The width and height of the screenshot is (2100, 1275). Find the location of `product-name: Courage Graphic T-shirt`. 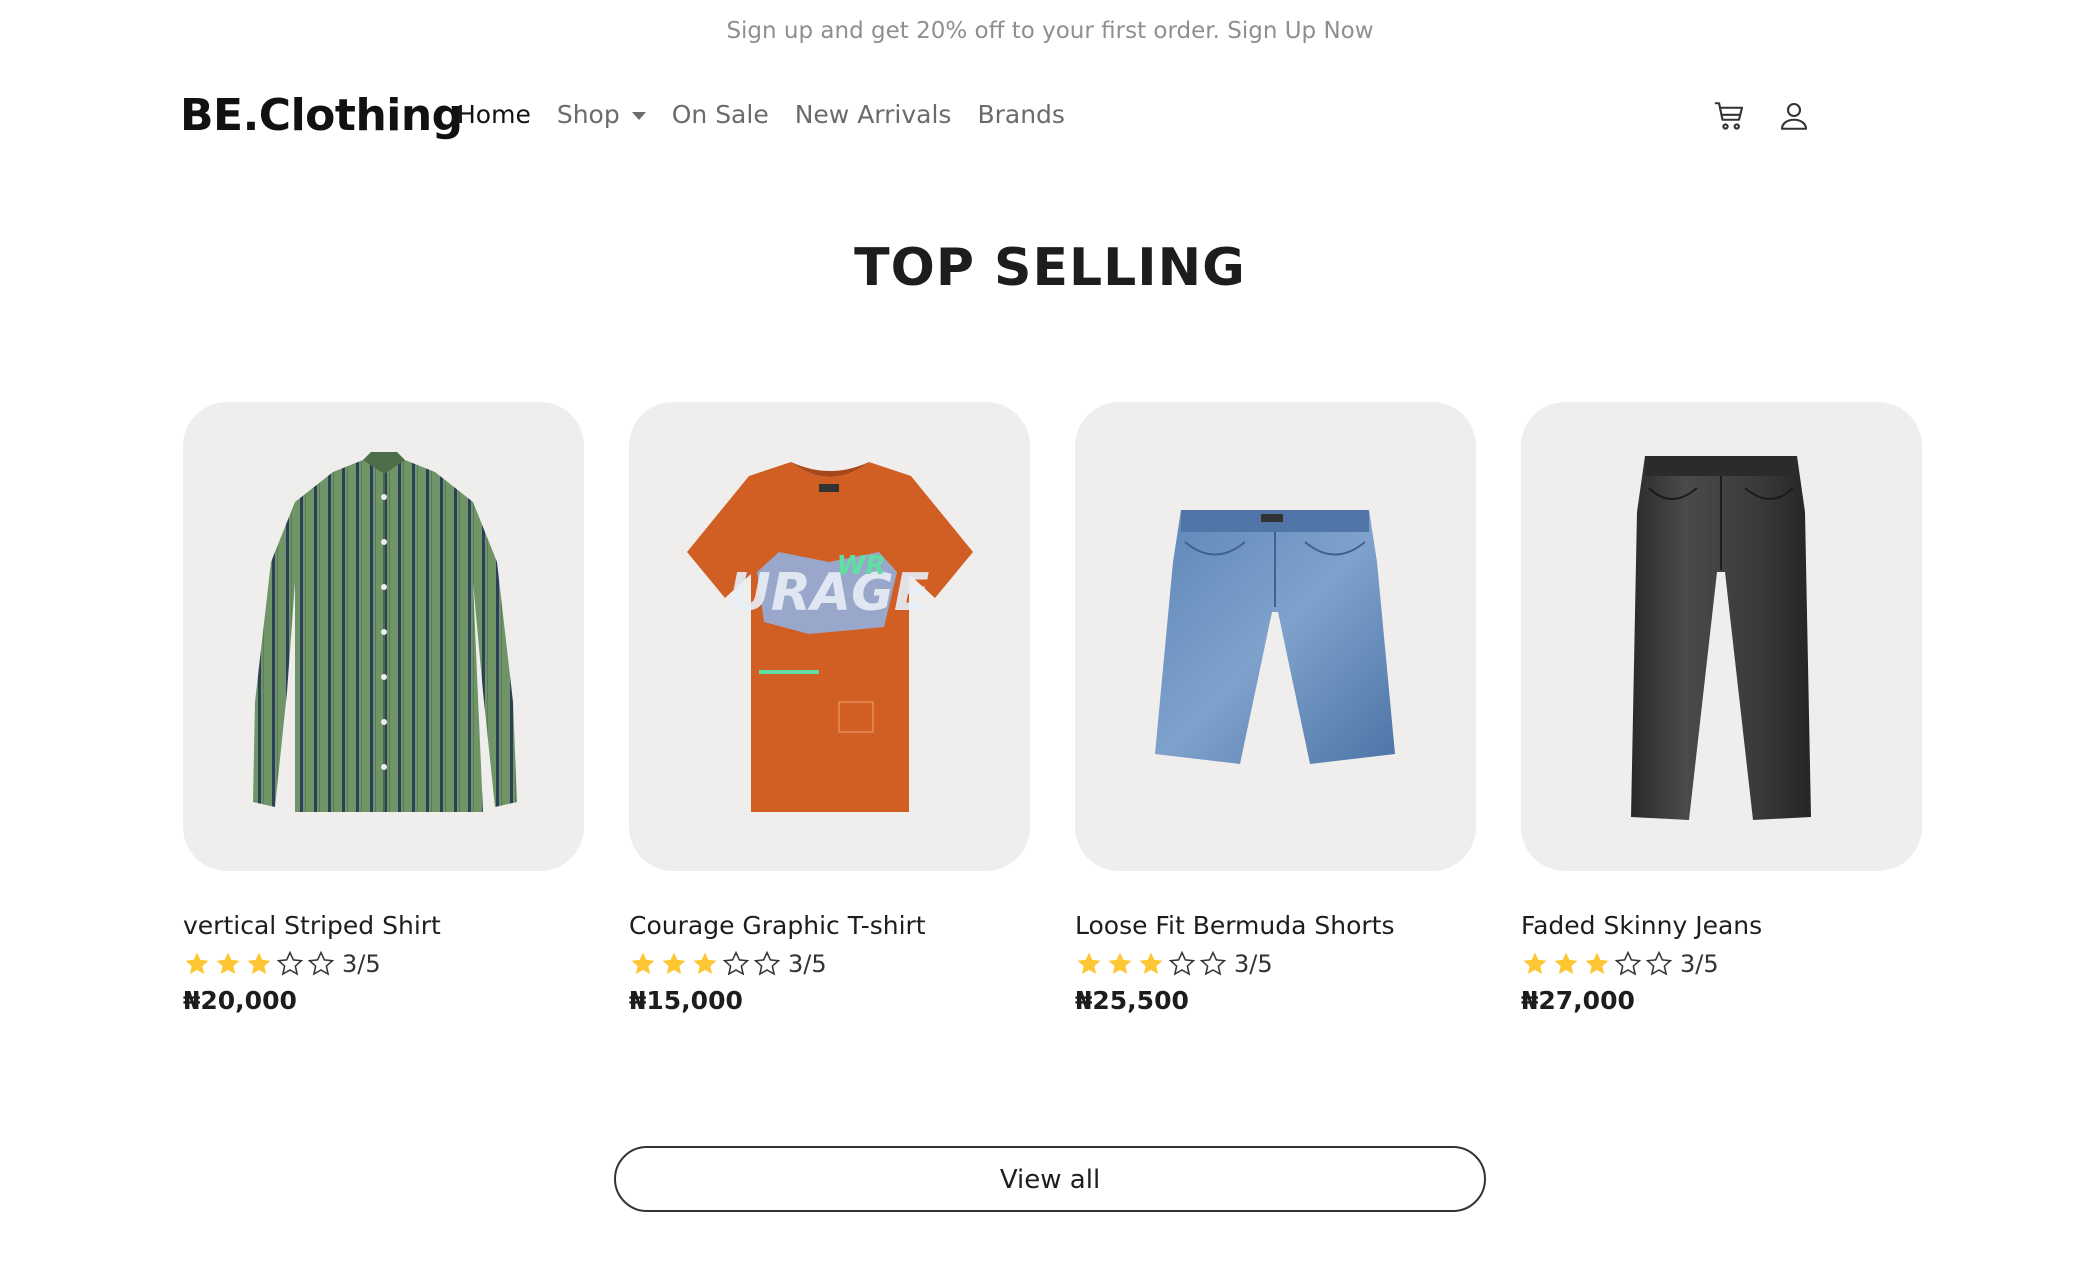

product-name: Courage Graphic T-shirt is located at coordinates (829, 925).